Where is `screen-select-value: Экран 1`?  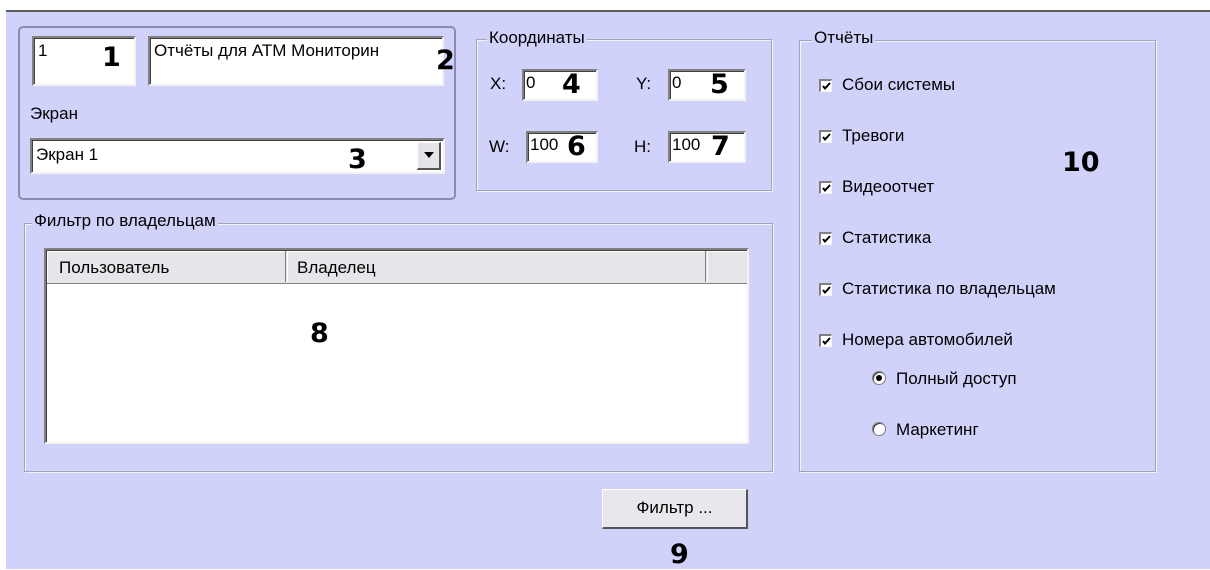
screen-select-value: Экран 1 is located at coordinates (67, 154).